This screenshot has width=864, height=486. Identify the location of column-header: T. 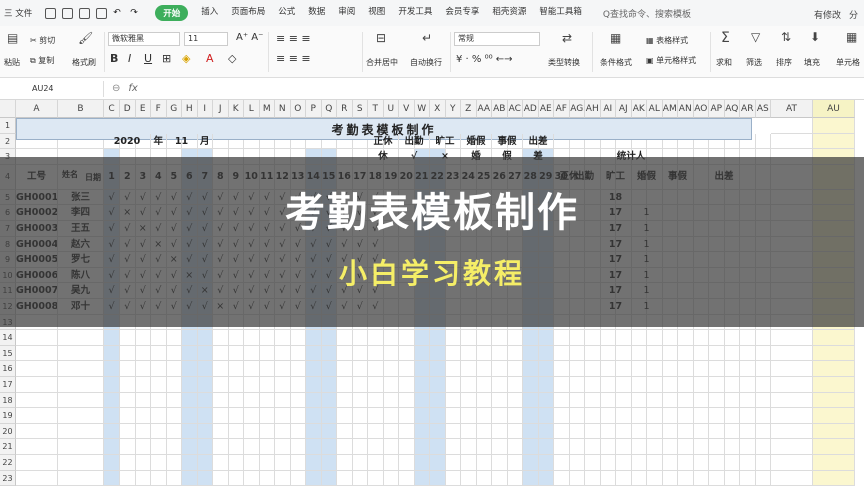
(376, 109).